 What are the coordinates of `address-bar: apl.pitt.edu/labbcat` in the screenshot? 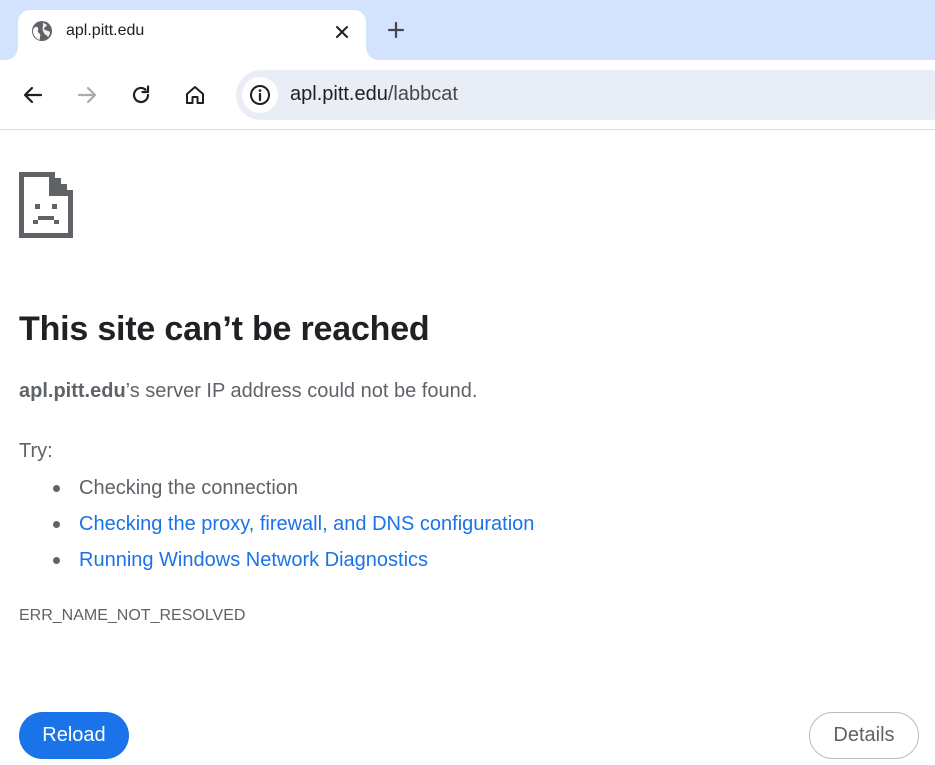 It's located at (585, 95).